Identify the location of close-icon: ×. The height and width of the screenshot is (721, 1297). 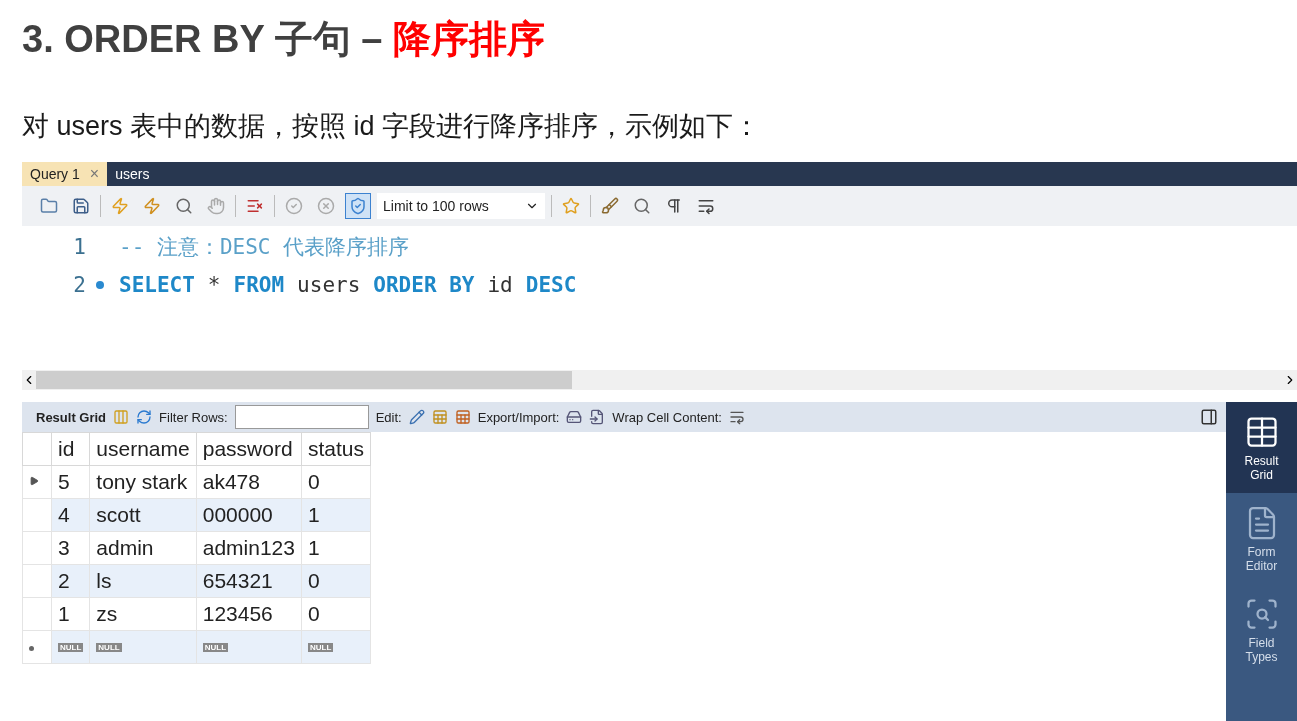
(94, 174).